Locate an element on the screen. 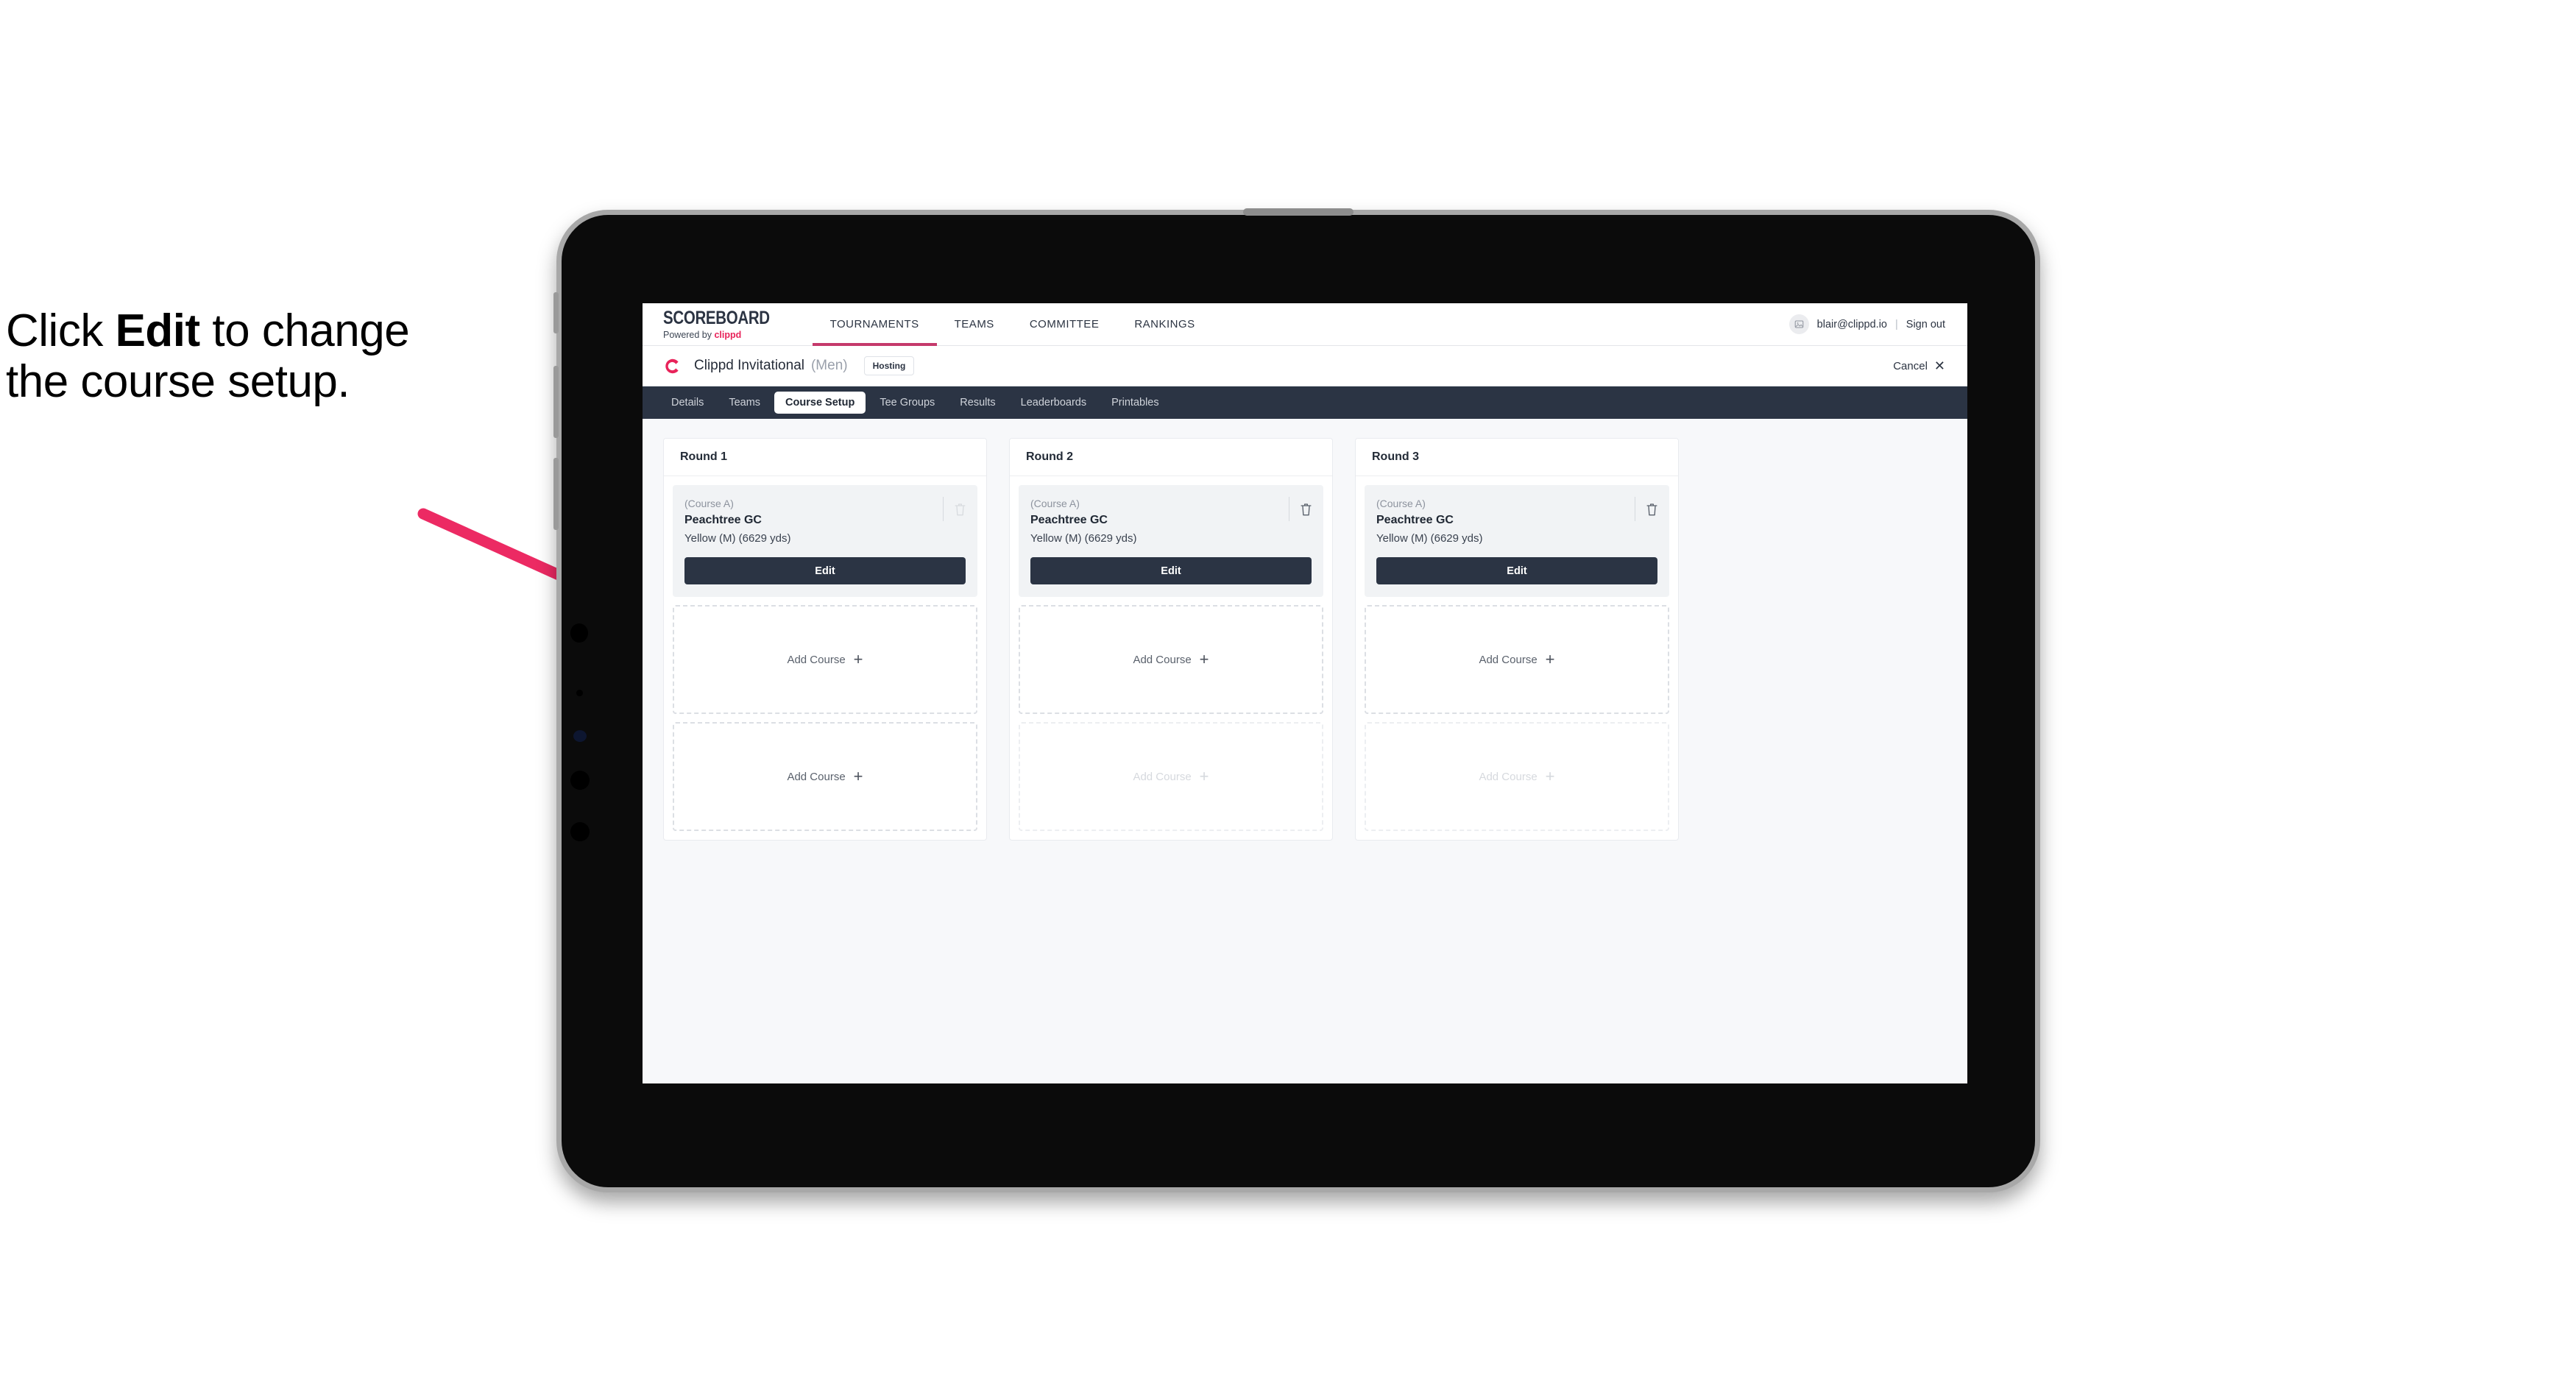 This screenshot has width=2576, height=1386. device-button-top is located at coordinates (556, 312).